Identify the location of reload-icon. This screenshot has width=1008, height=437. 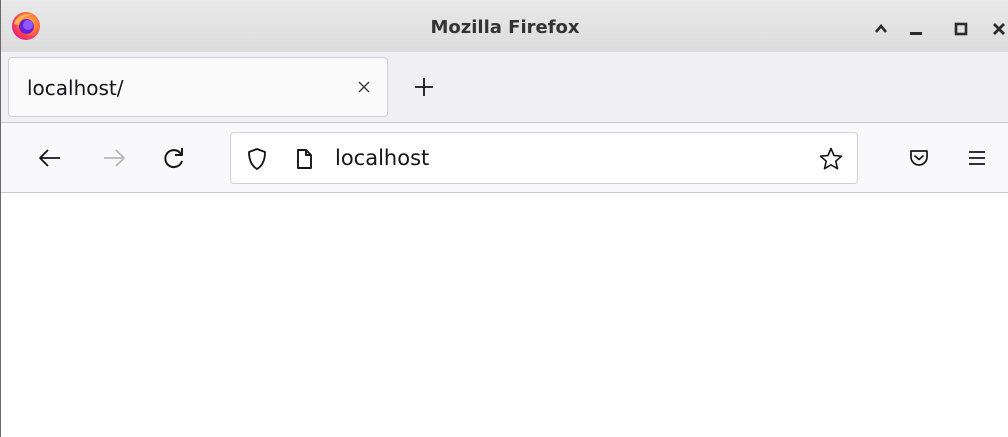
(174, 158).